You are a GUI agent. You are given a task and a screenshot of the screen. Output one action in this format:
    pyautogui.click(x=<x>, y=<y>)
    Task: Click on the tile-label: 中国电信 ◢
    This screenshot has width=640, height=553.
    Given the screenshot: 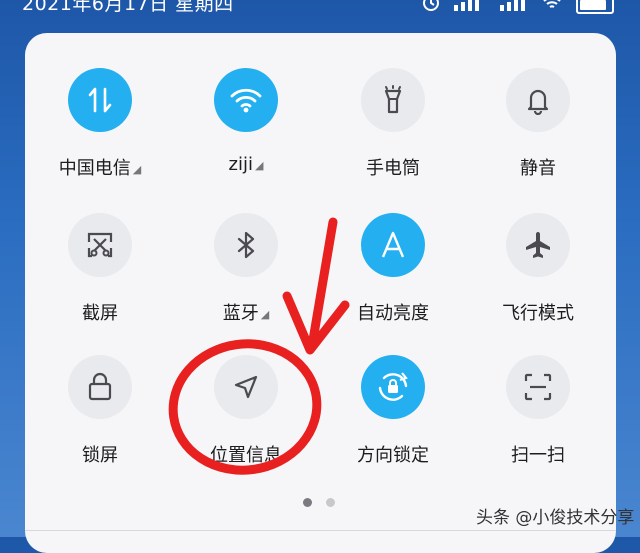 What is the action you would take?
    pyautogui.click(x=100, y=167)
    